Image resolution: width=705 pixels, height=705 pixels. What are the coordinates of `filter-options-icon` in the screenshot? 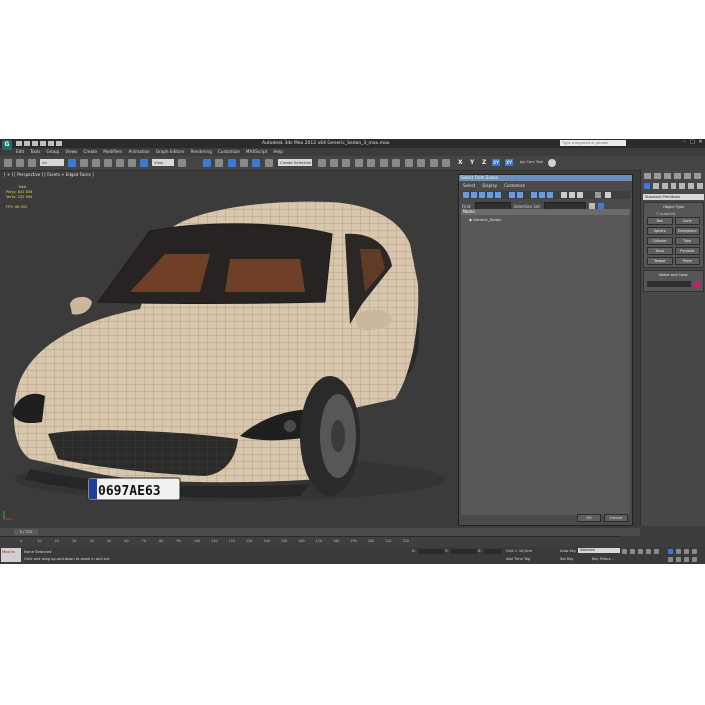 It's located at (598, 195).